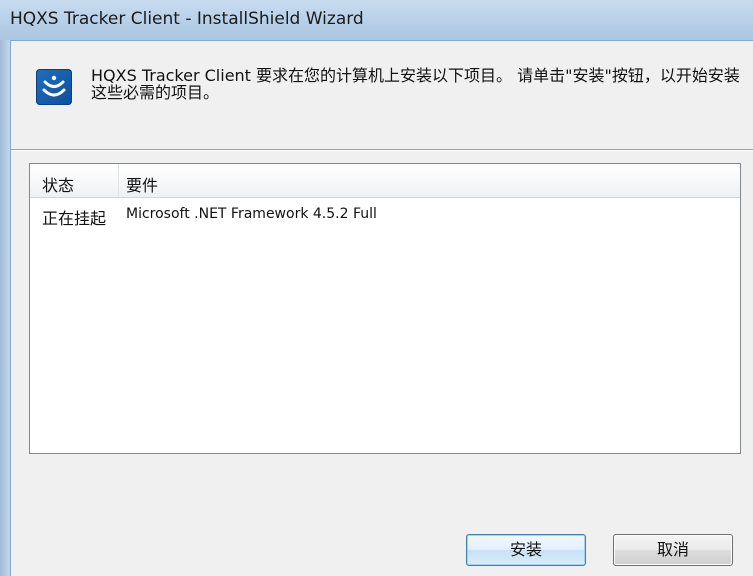 The width and height of the screenshot is (753, 576). I want to click on column-separator, so click(118, 180).